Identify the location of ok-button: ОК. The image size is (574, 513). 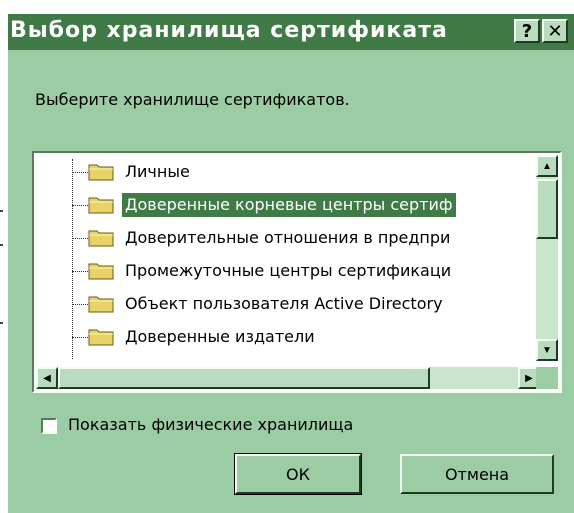
(298, 474).